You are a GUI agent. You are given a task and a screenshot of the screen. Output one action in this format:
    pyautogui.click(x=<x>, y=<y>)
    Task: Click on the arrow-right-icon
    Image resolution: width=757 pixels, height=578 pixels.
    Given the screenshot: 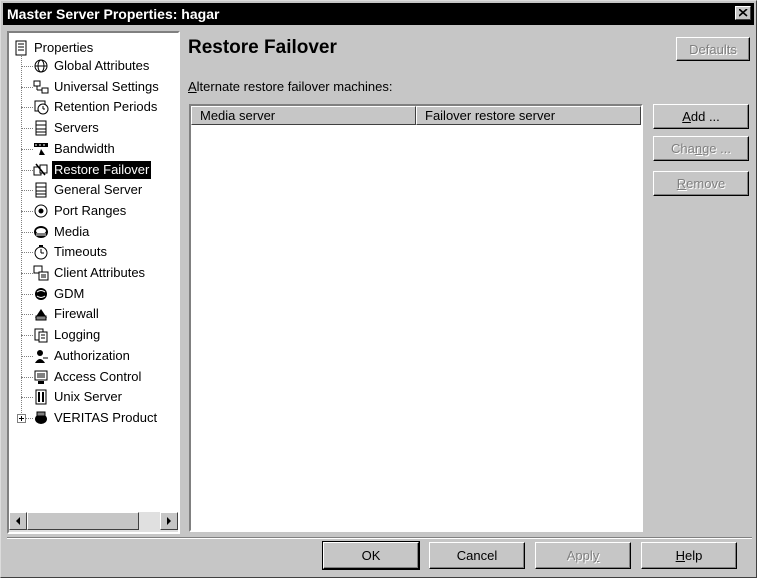 What is the action you would take?
    pyautogui.click(x=169, y=521)
    